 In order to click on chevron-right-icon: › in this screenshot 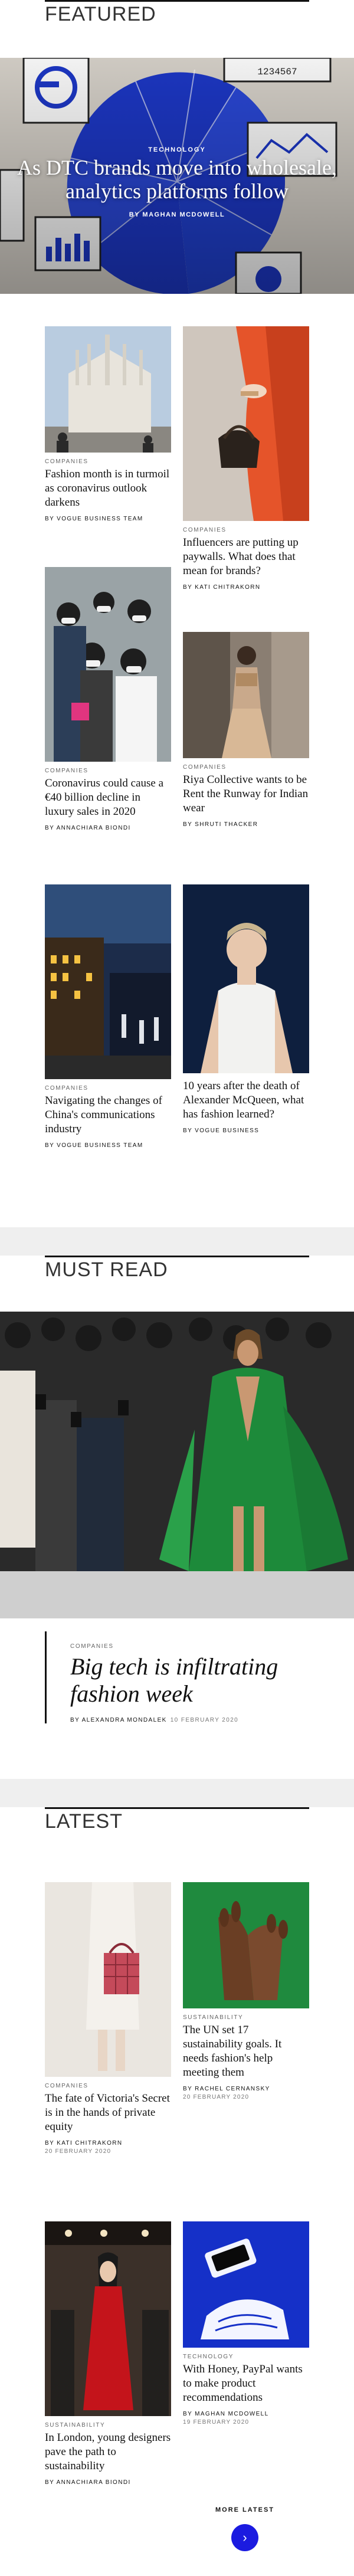, I will do `click(244, 2537)`.